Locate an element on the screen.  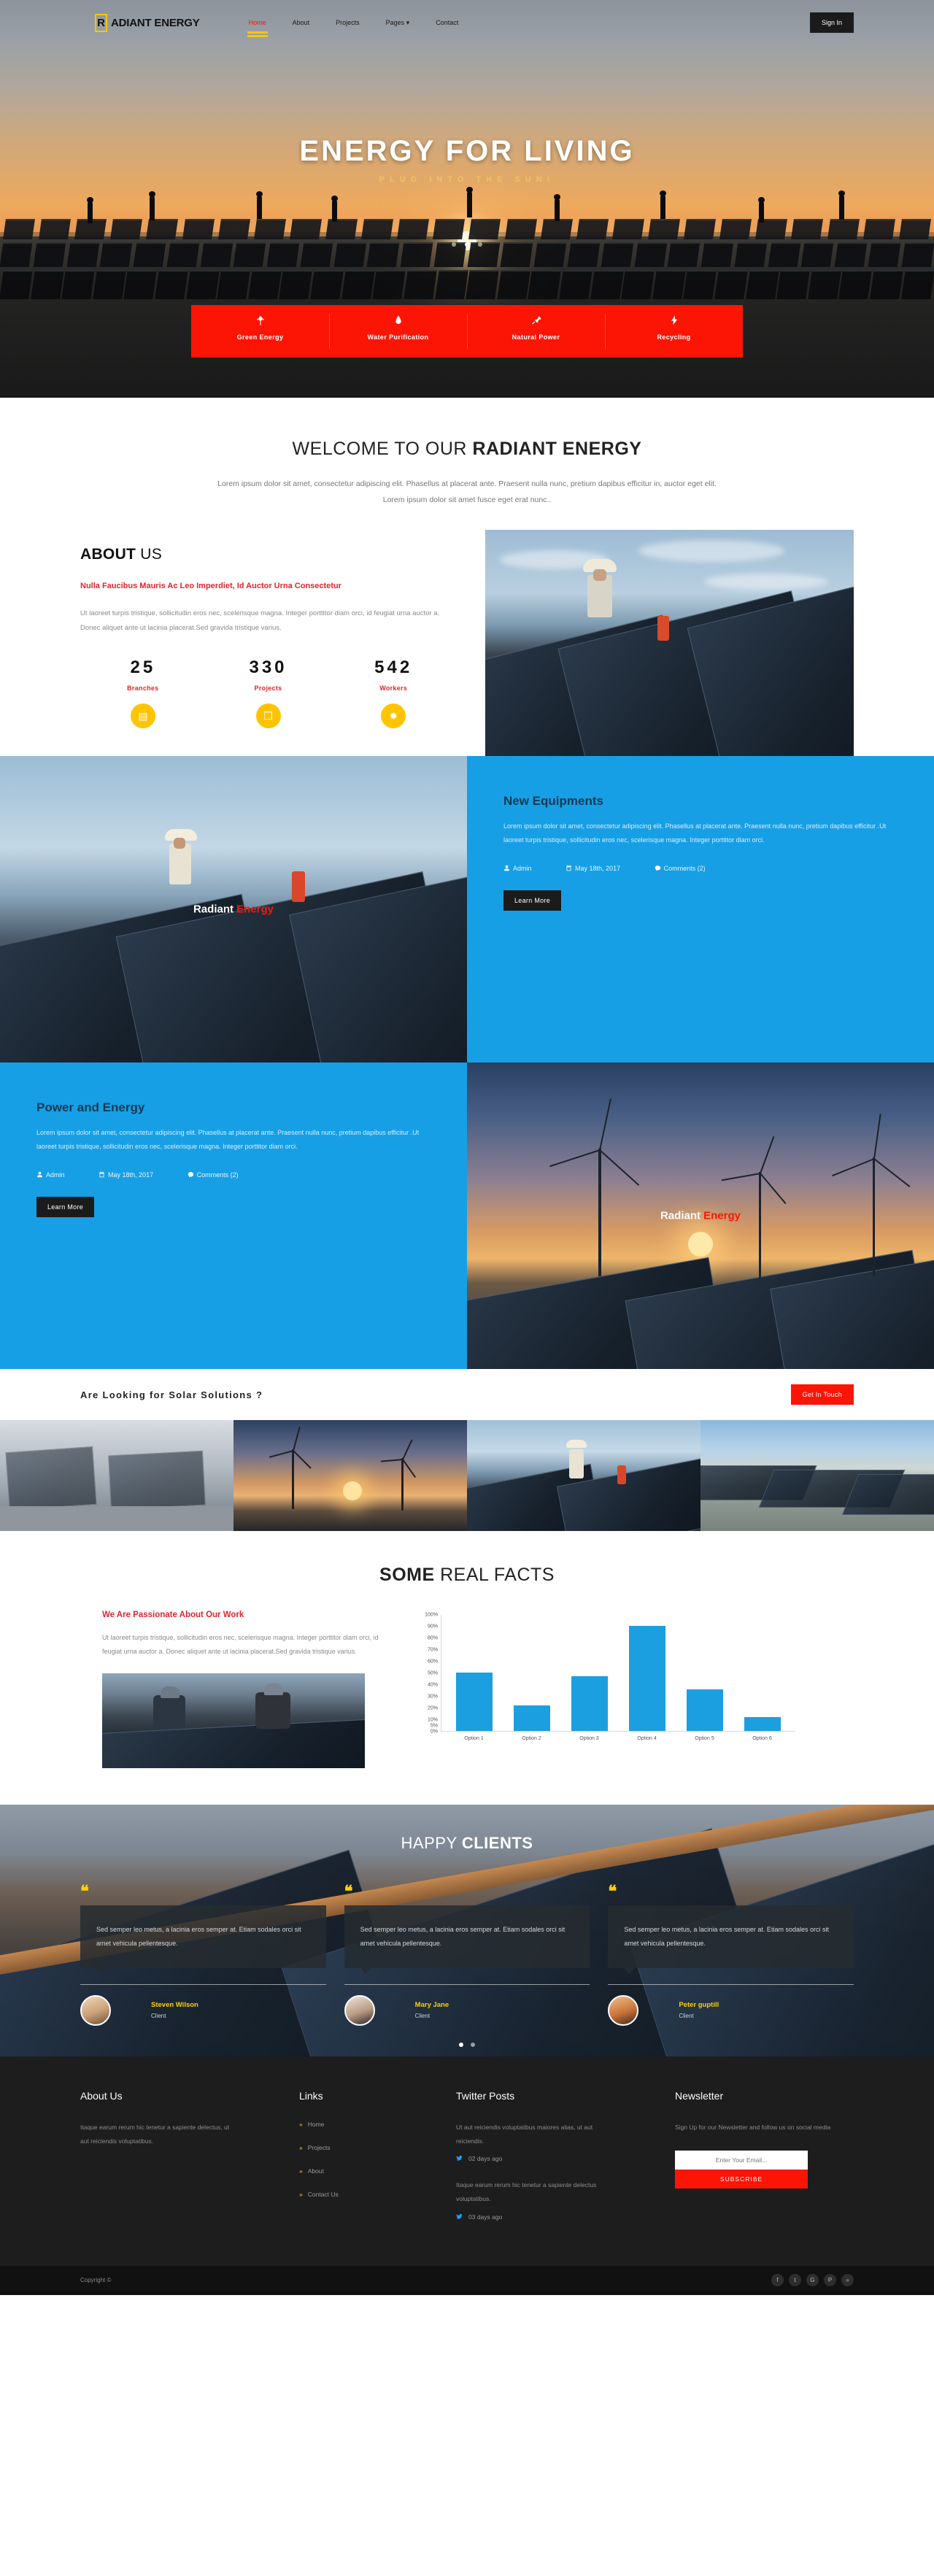
nav-item-home: Home is located at coordinates (257, 27).